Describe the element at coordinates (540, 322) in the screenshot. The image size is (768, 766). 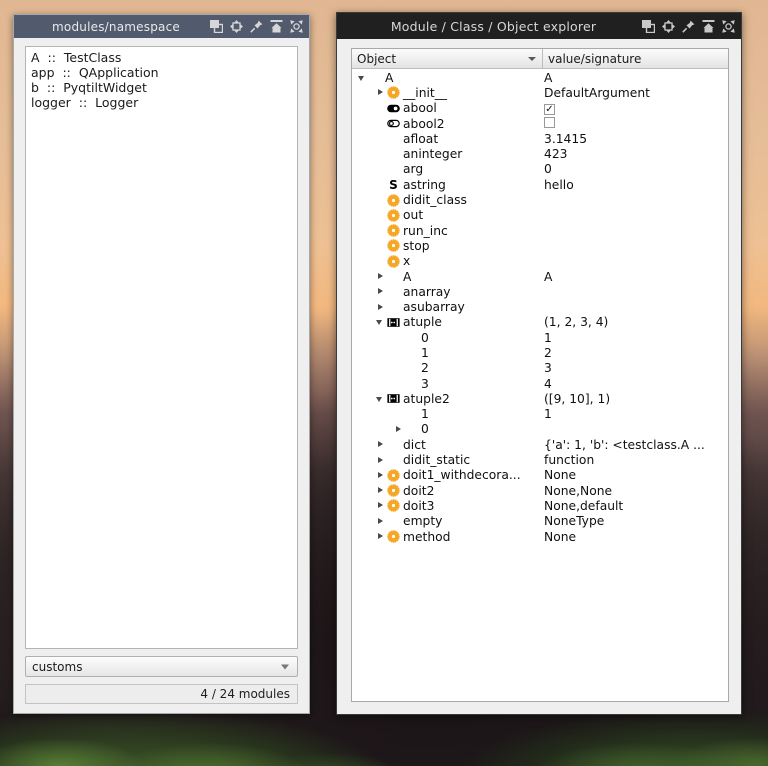
I see `tree-row: atuple (1, 2, 3, 4)` at that location.